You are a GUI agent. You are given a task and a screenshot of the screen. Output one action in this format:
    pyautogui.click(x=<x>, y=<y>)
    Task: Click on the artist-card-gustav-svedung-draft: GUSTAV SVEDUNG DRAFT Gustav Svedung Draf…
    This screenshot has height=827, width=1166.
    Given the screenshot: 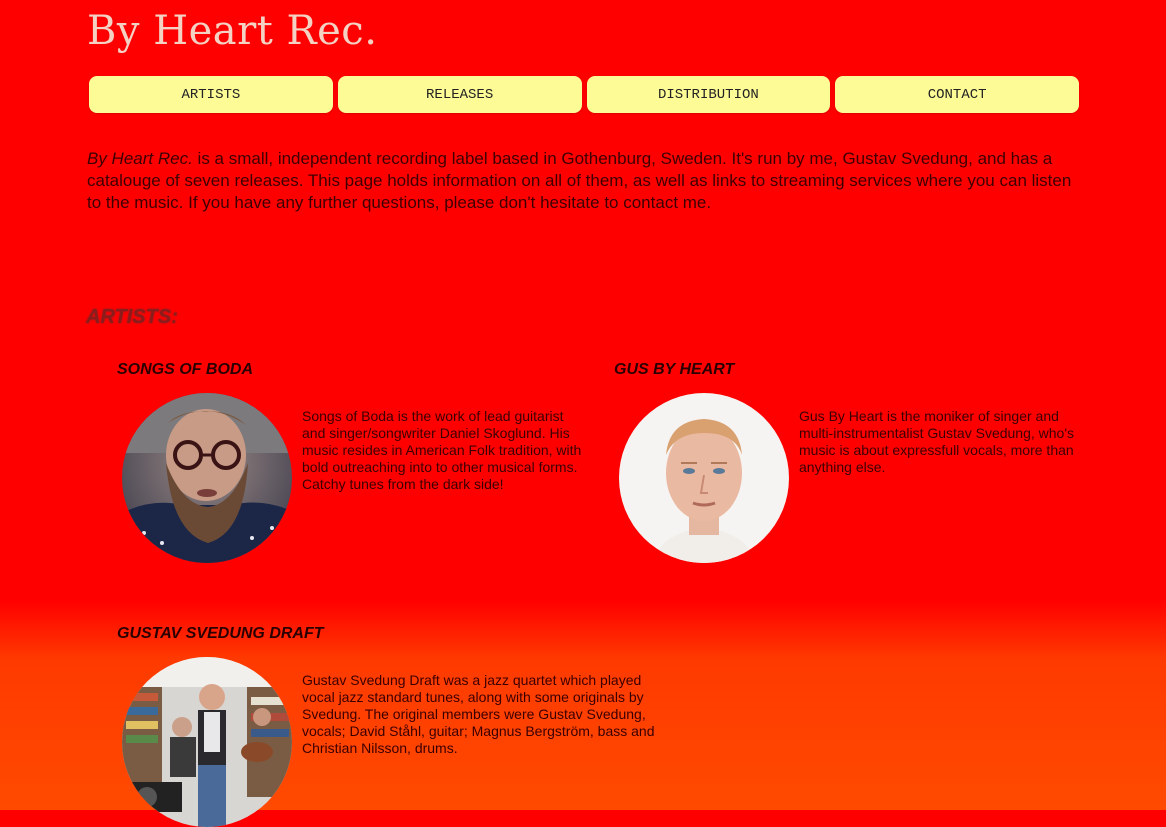 What is the action you would take?
    pyautogui.click(x=386, y=726)
    